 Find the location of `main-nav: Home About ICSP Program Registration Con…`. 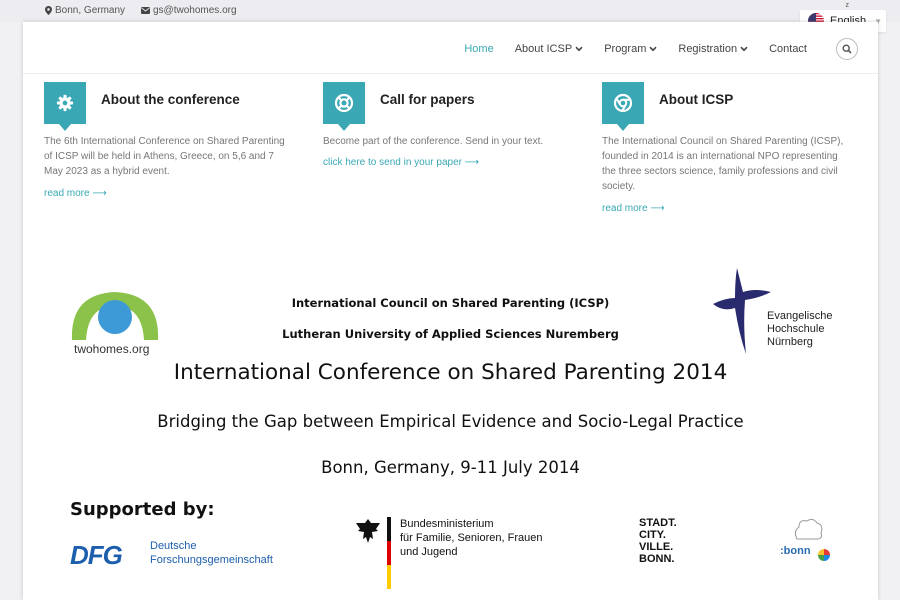

main-nav: Home About ICSP Program Registration Con… is located at coordinates (661, 49).